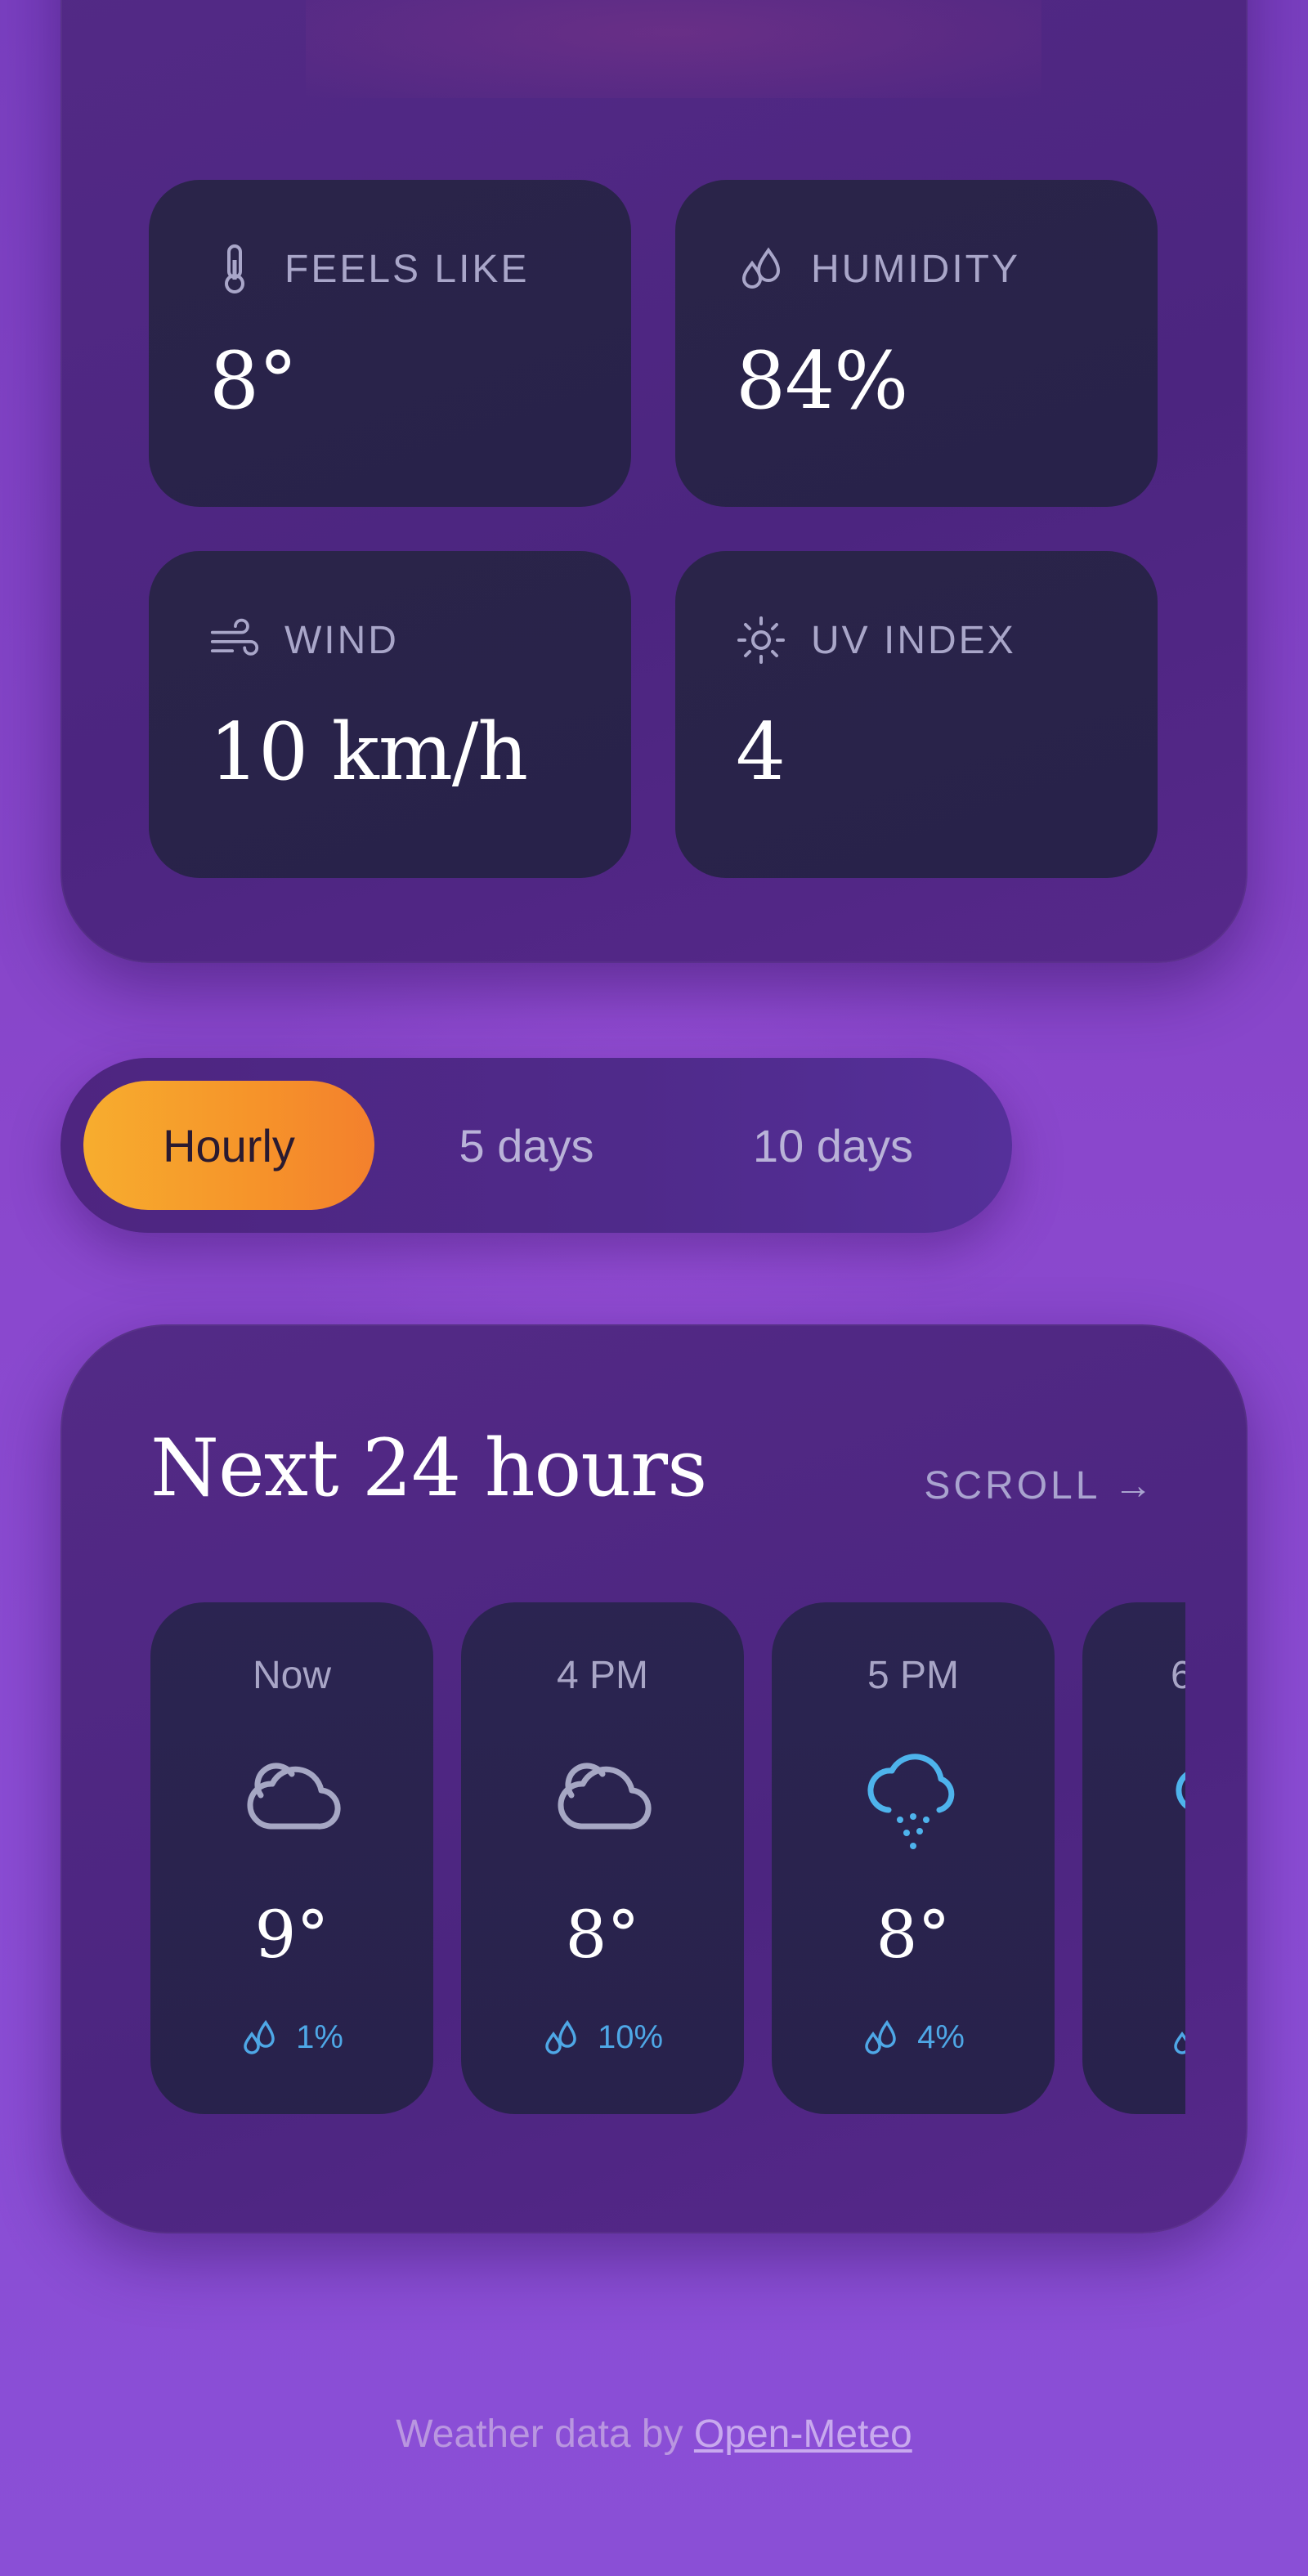  What do you see at coordinates (916, 715) in the screenshot?
I see `uv-index-tile: UV INDEX 4` at bounding box center [916, 715].